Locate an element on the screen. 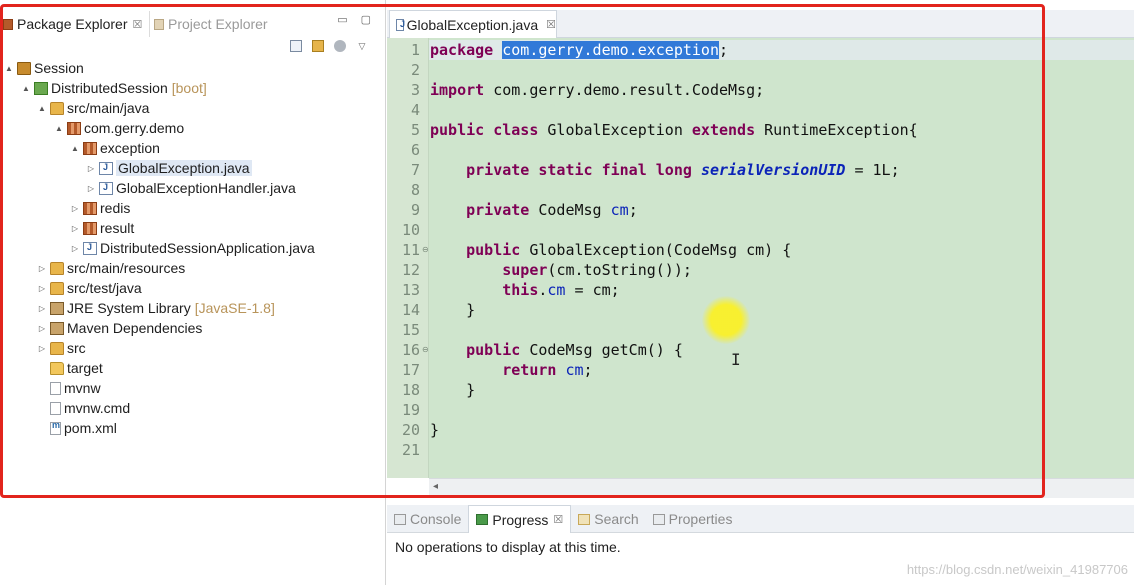 The height and width of the screenshot is (585, 1134). tab-properties: Properties is located at coordinates (693, 519).